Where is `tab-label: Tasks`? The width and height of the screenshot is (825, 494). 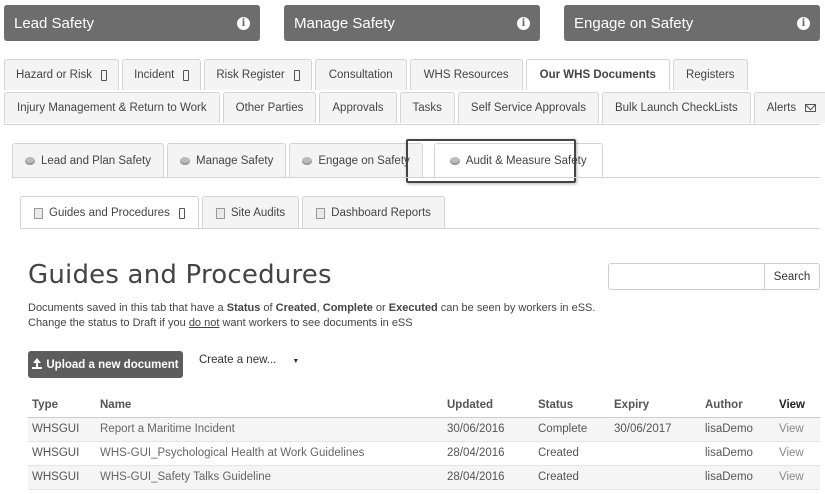
tab-label: Tasks is located at coordinates (427, 108).